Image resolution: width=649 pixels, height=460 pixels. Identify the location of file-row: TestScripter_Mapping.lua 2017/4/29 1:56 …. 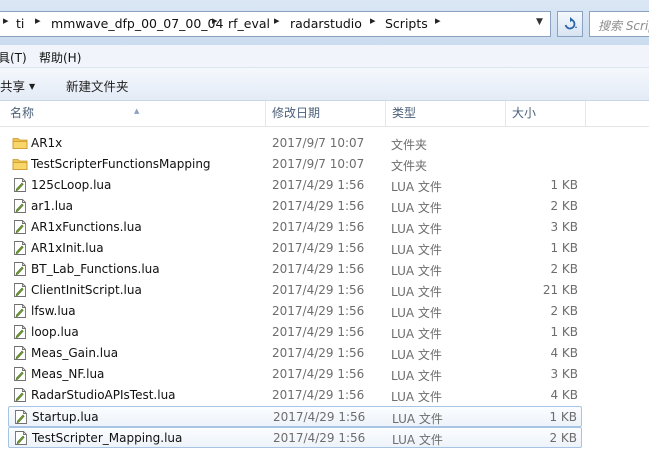
(295, 437).